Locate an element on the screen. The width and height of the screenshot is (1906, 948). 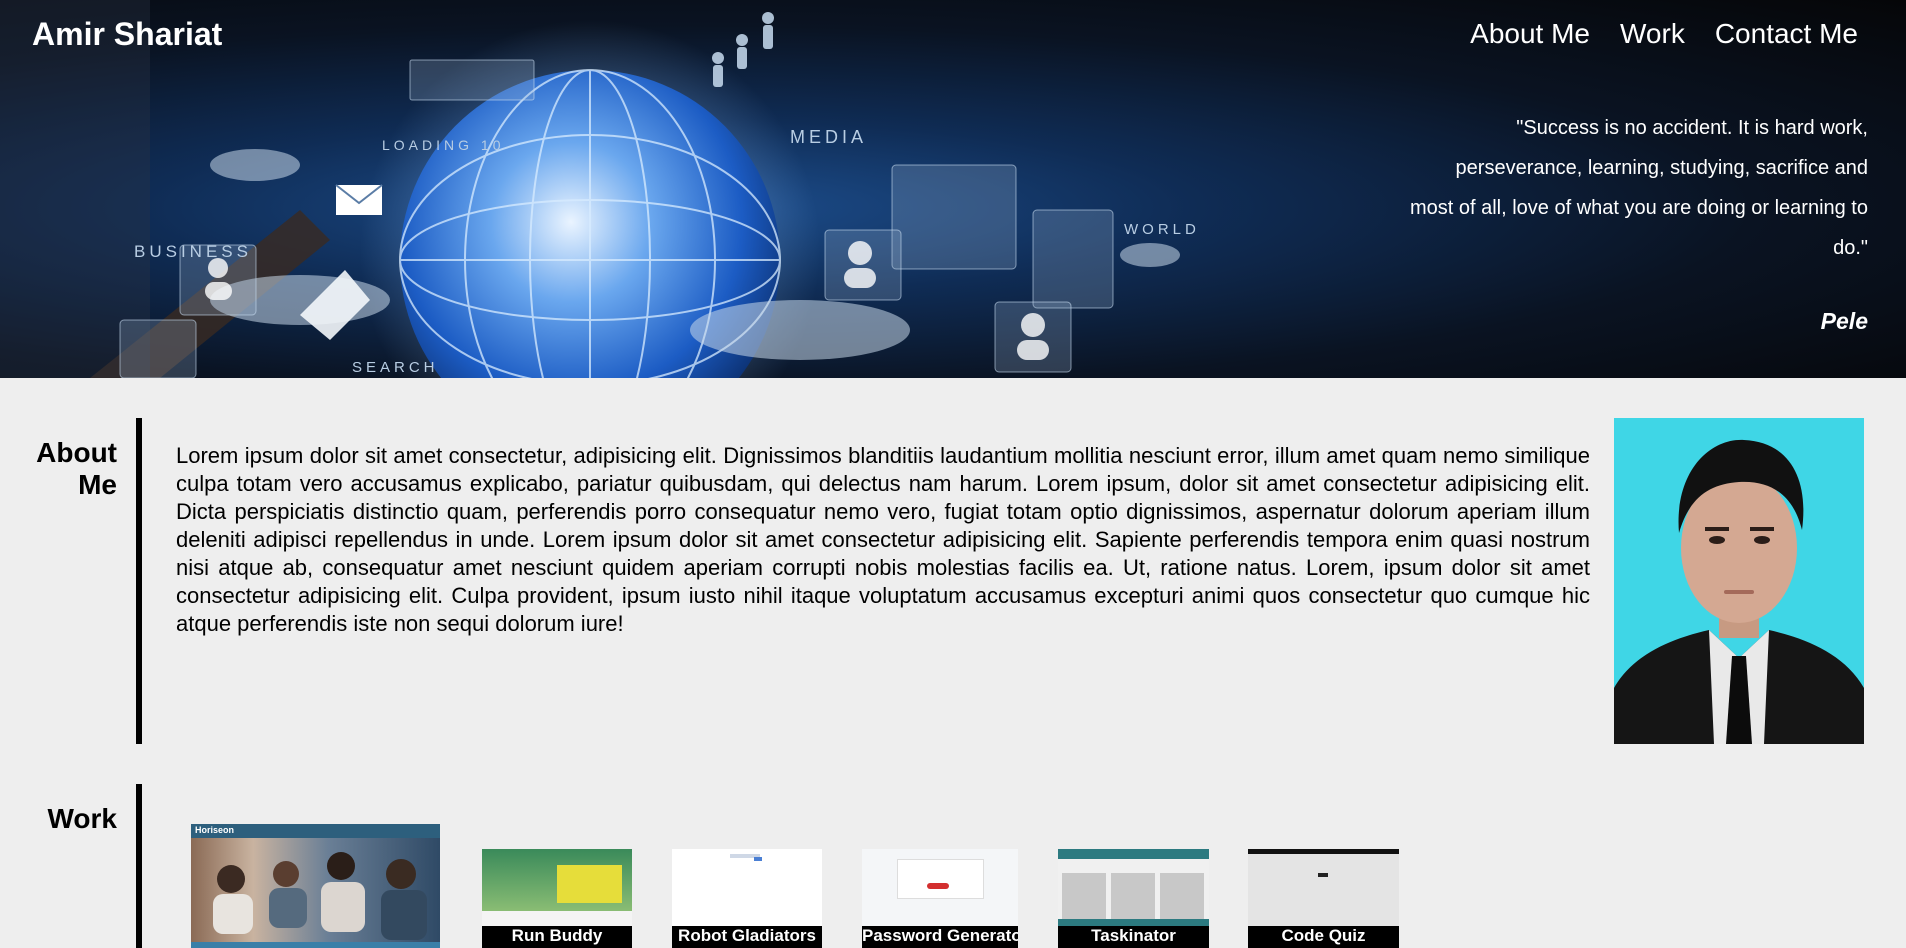
hero-text-business: BUSINESS is located at coordinates (193, 251).